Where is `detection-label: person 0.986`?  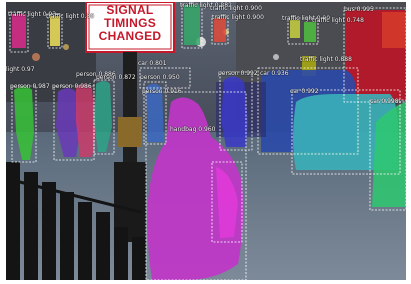
detection-label: person 0.986 is located at coordinates (72, 86).